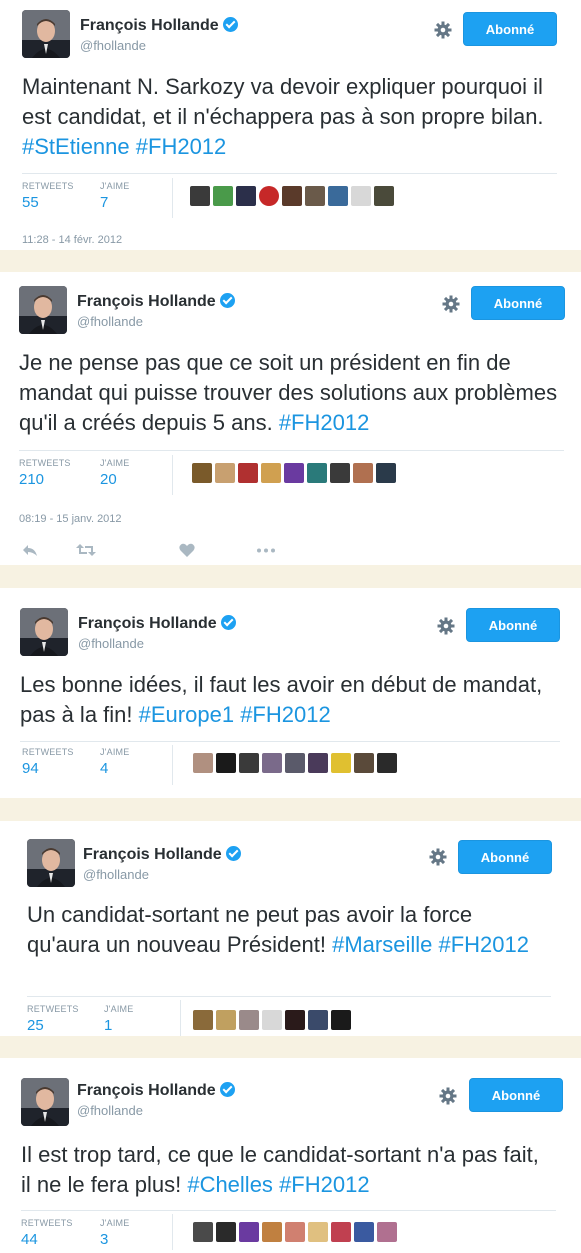 The image size is (581, 1253). I want to click on hashtag-link: #StEtienne, so click(76, 146).